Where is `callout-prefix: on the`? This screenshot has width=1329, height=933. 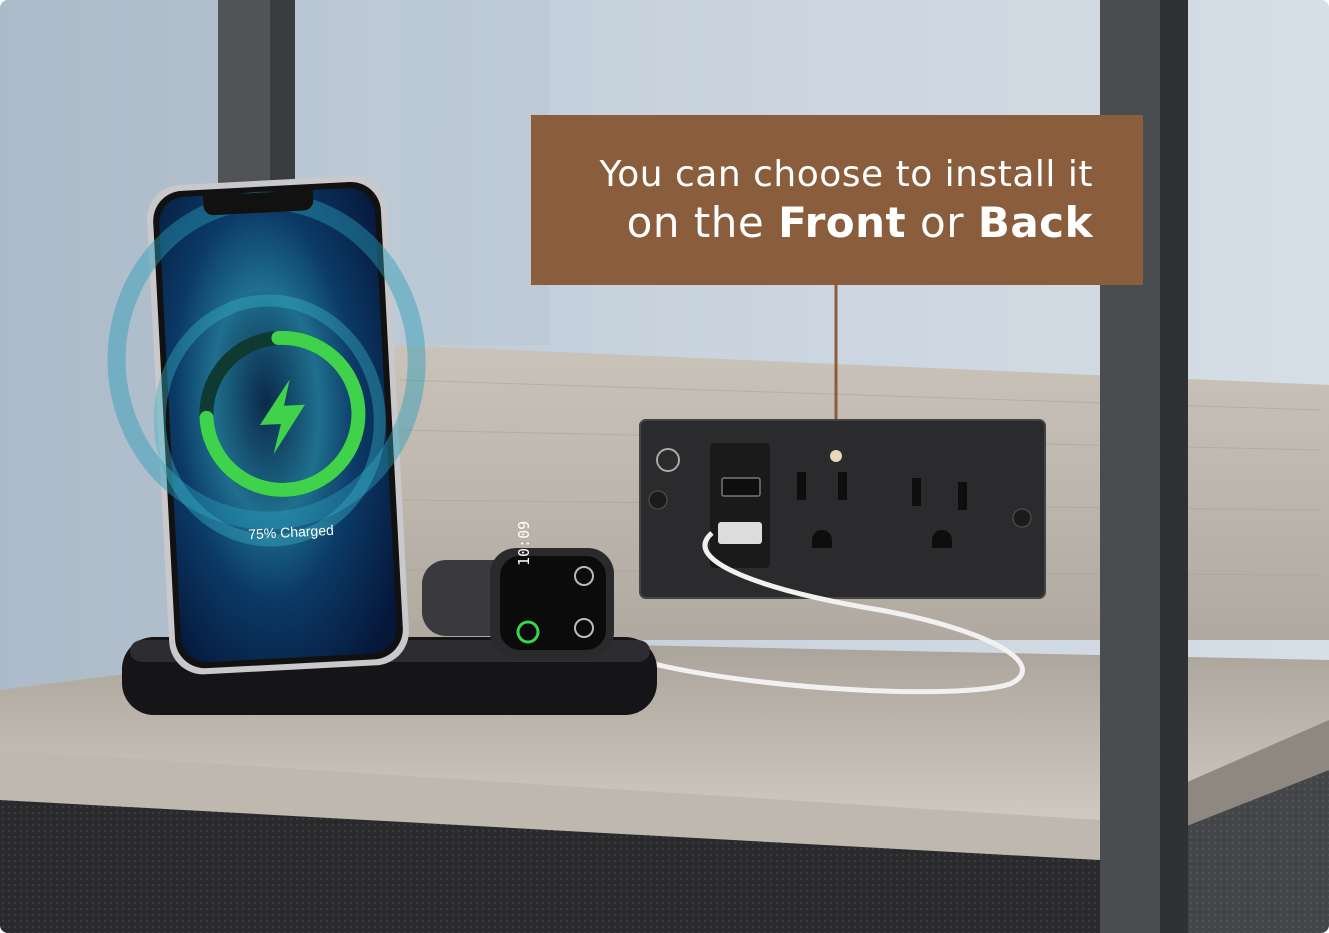
callout-prefix: on the is located at coordinates (702, 222).